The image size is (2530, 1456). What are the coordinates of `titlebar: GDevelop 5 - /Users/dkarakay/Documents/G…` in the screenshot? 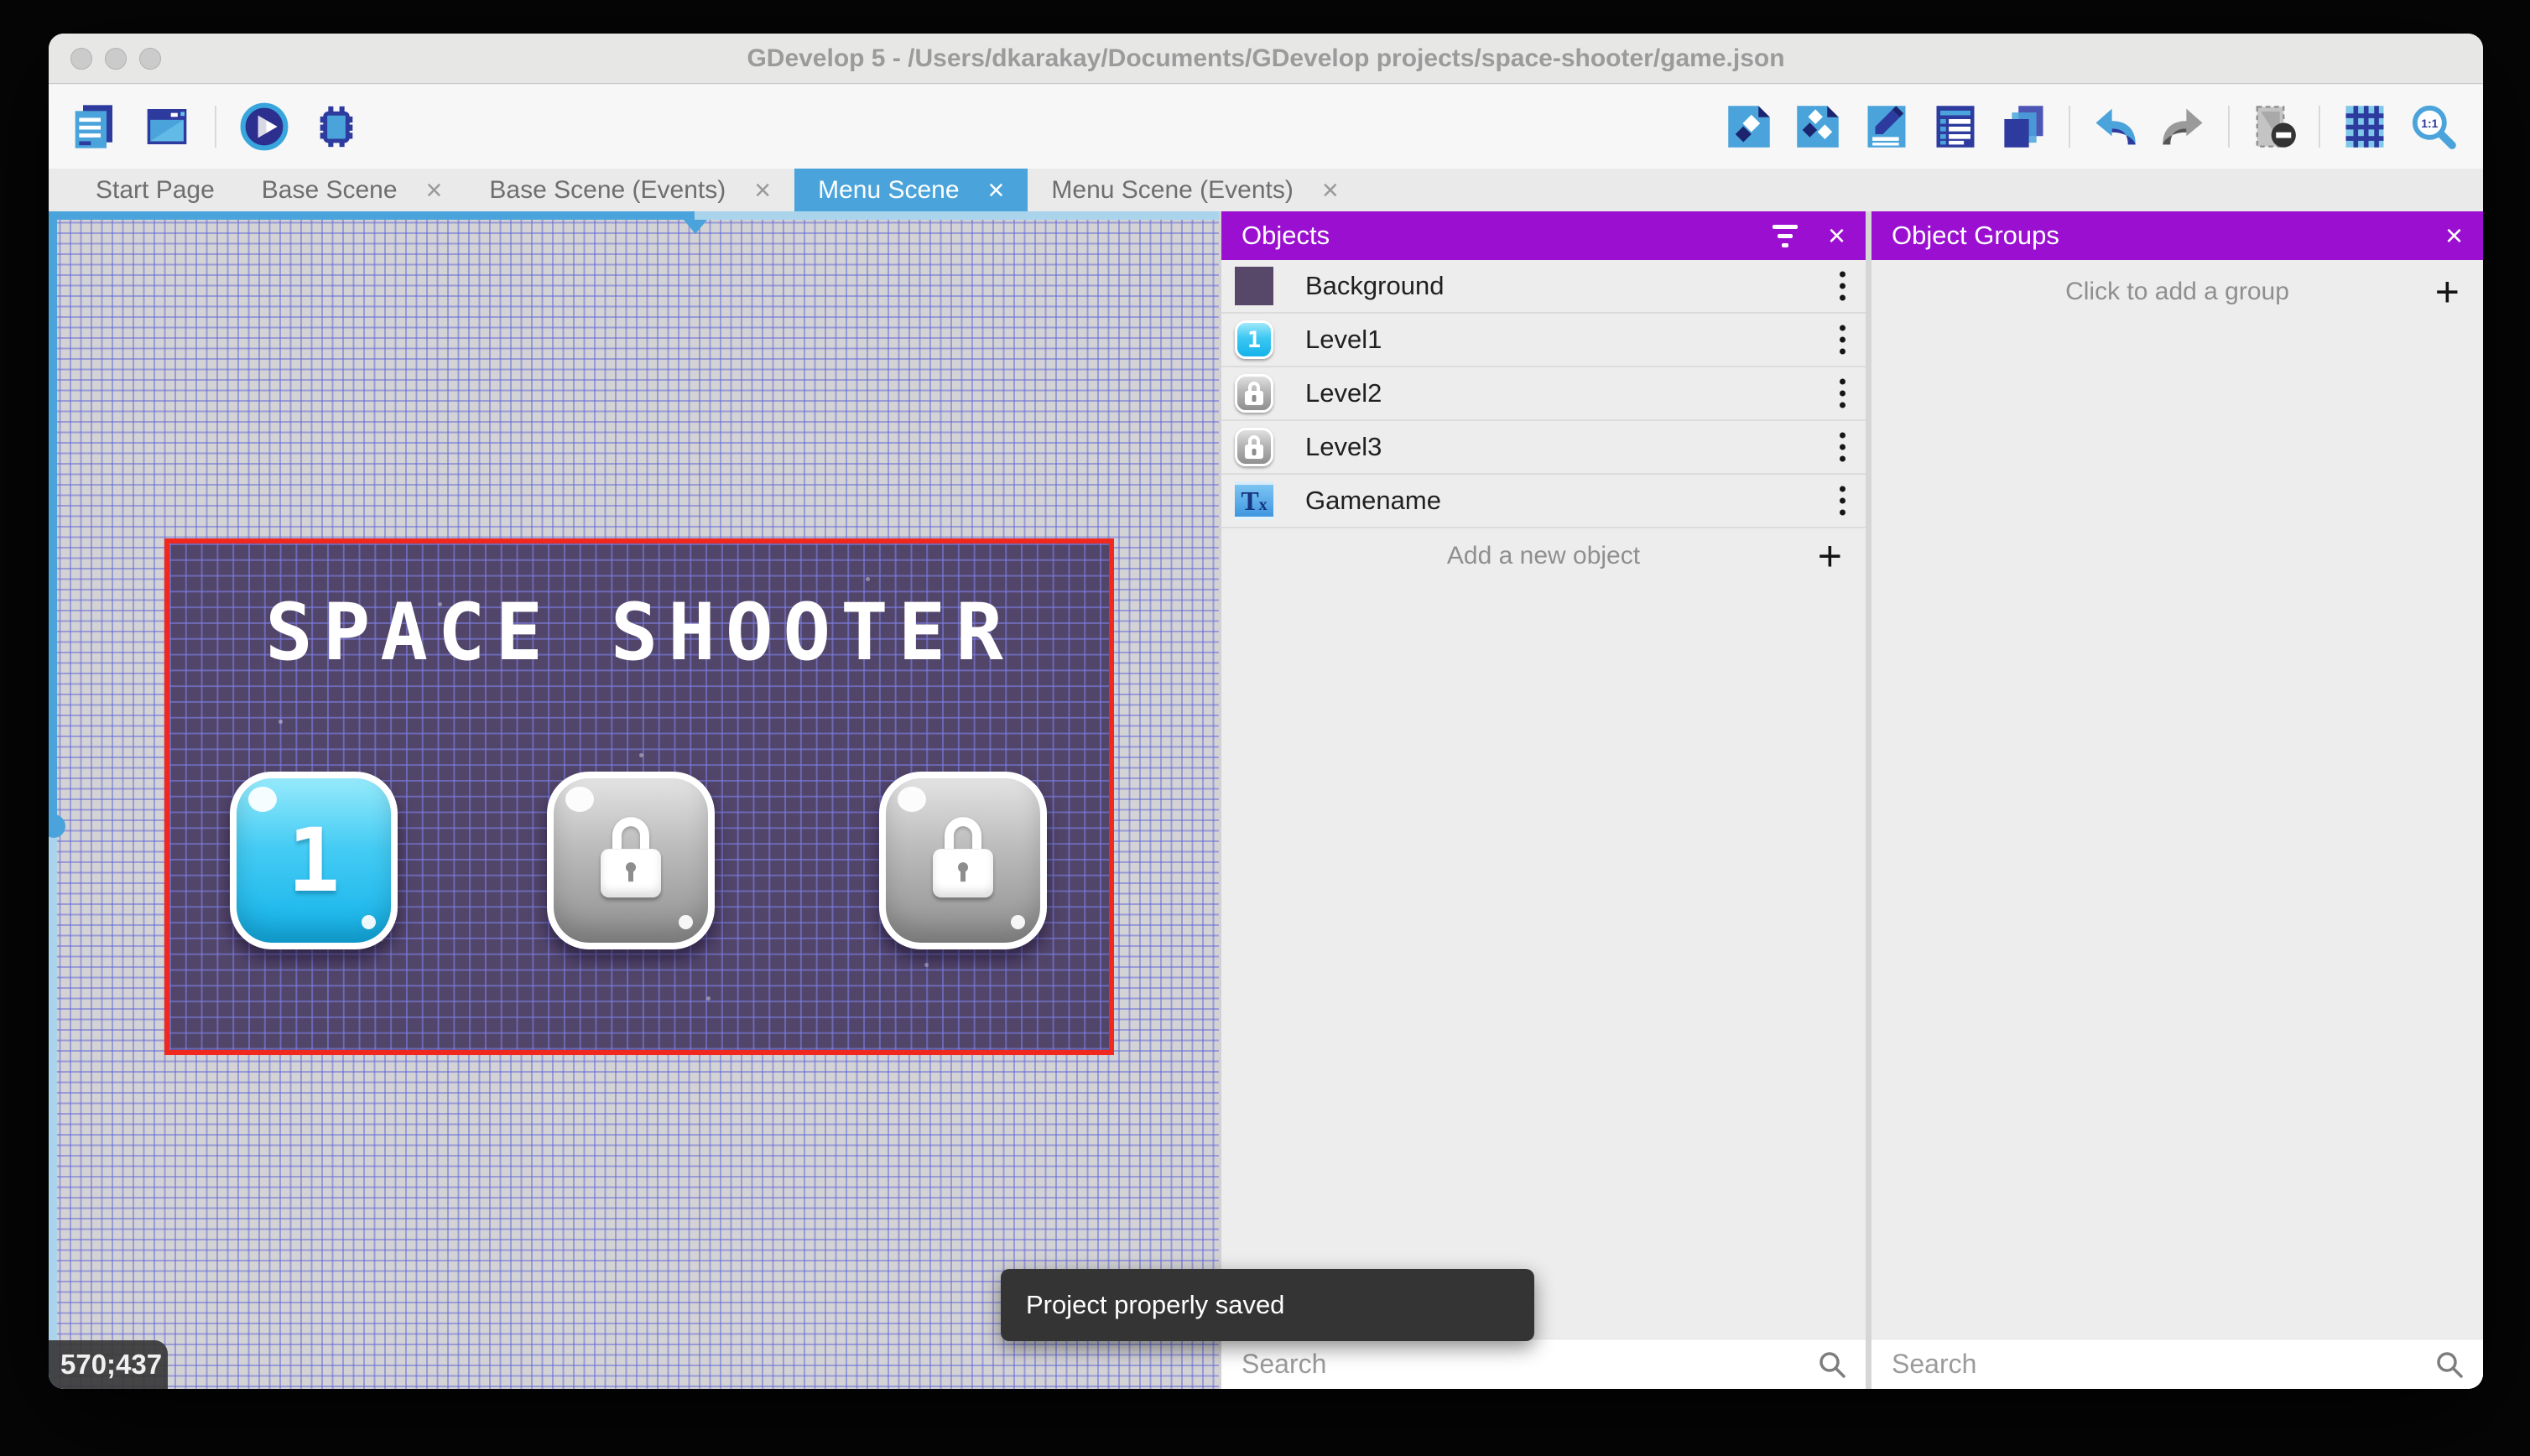 It's located at (1266, 59).